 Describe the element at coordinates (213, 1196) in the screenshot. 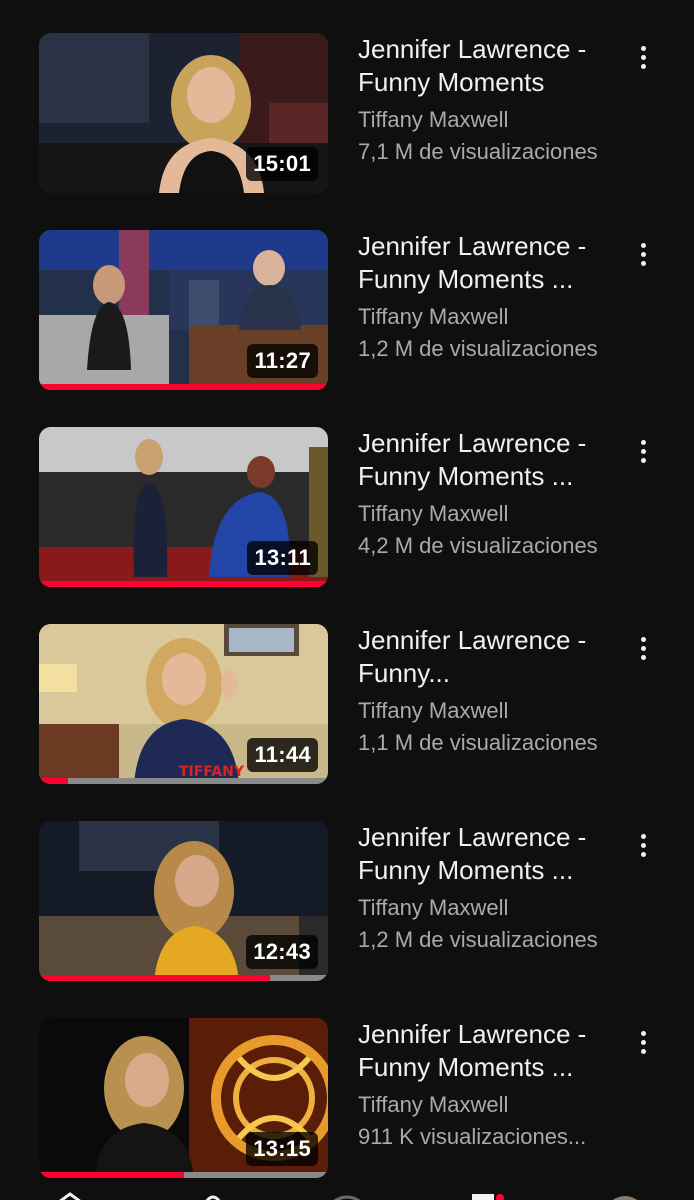

I see `shorts-icon` at that location.